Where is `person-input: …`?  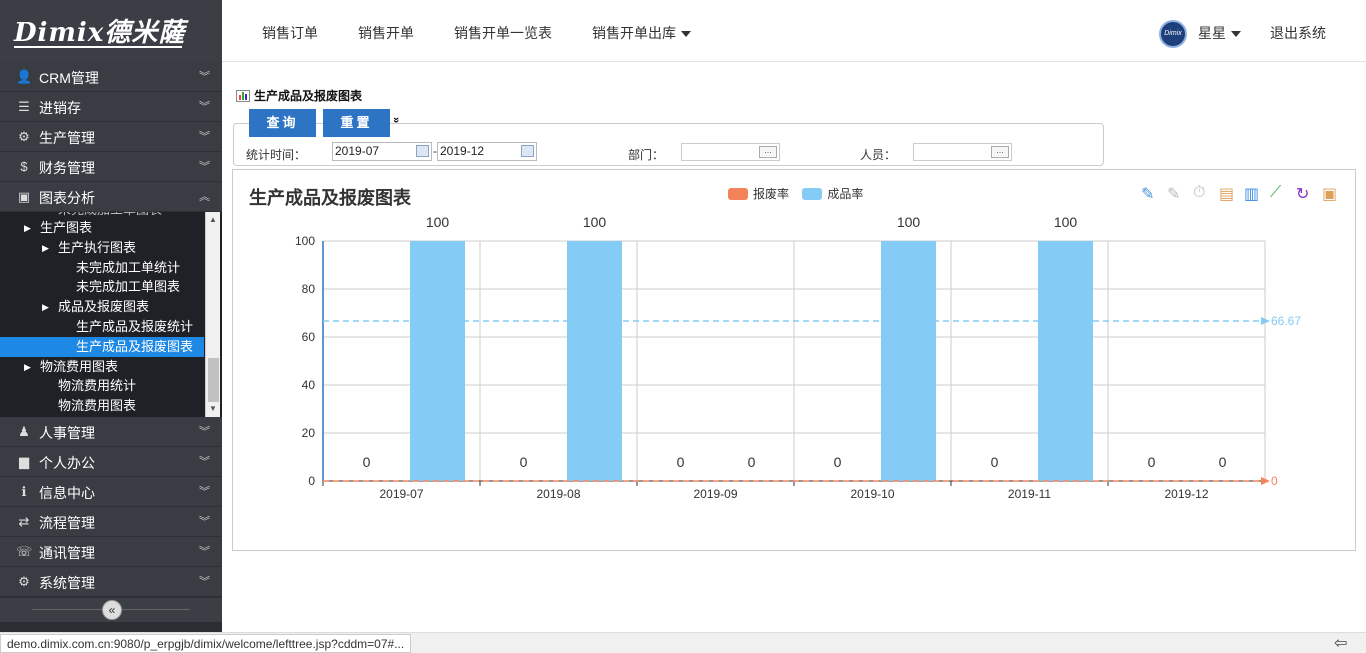 person-input: … is located at coordinates (962, 152).